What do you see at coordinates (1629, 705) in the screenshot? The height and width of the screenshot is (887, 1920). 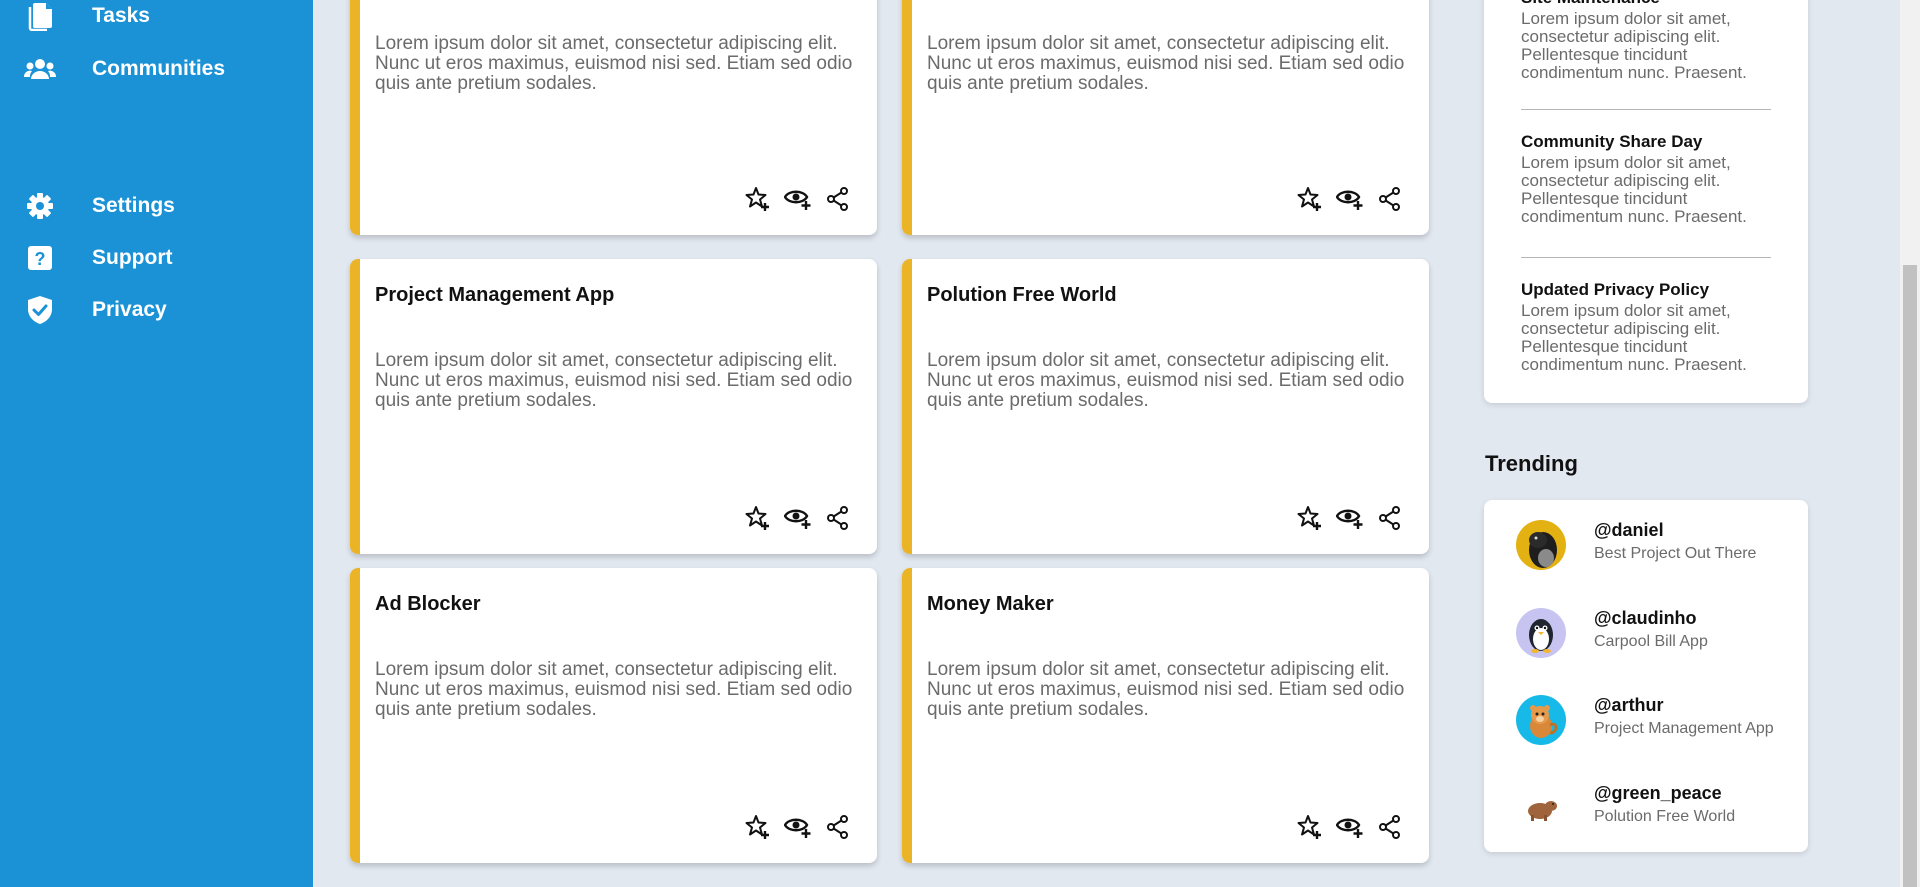 I see `trending-handle: @arthur` at bounding box center [1629, 705].